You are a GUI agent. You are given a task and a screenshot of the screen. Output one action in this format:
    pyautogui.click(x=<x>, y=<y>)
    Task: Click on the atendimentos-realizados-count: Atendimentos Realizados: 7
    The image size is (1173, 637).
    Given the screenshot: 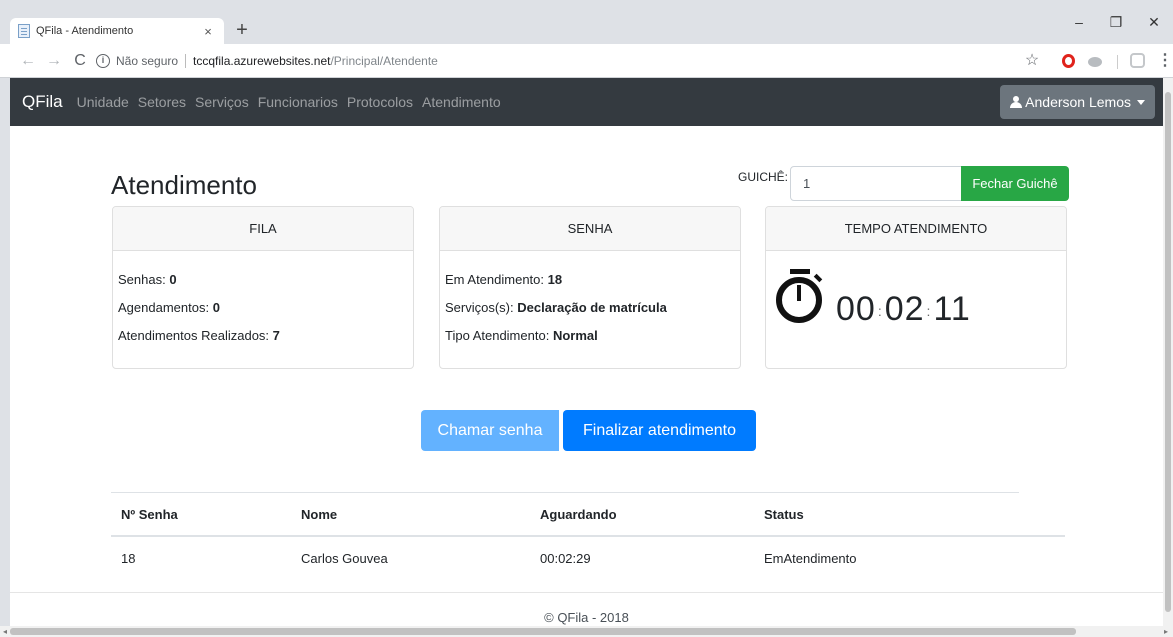 What is the action you would take?
    pyautogui.click(x=199, y=335)
    